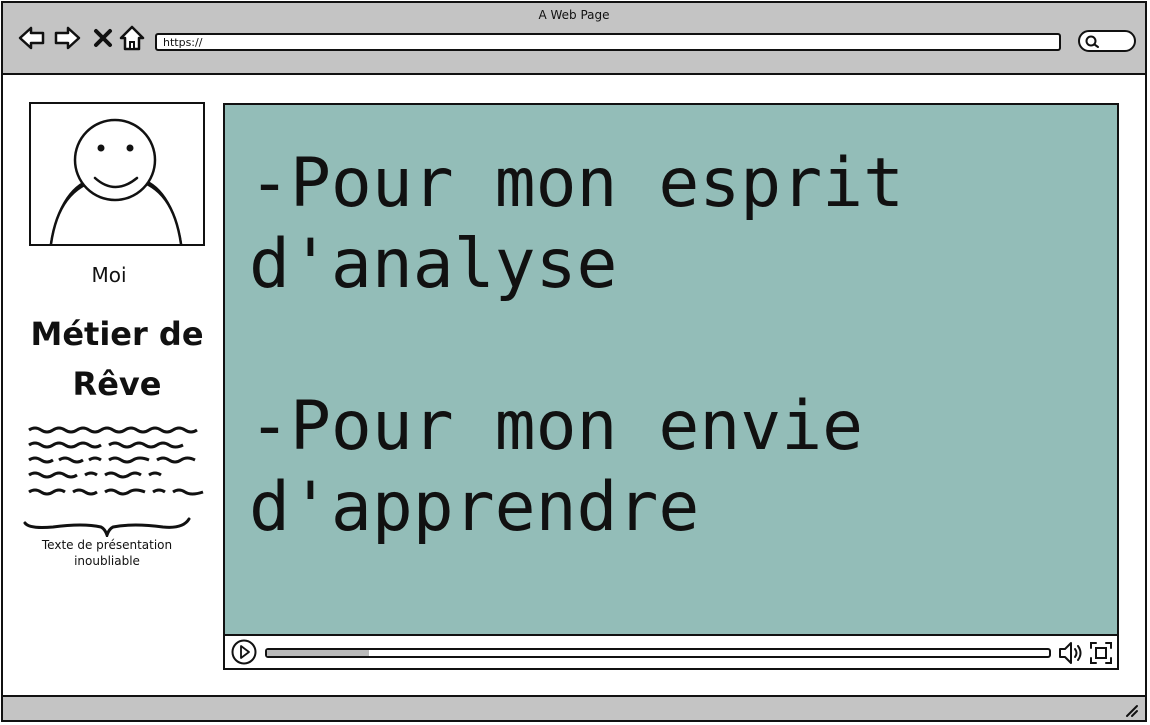  Describe the element at coordinates (1101, 653) in the screenshot. I see `fullscreen-icon` at that location.